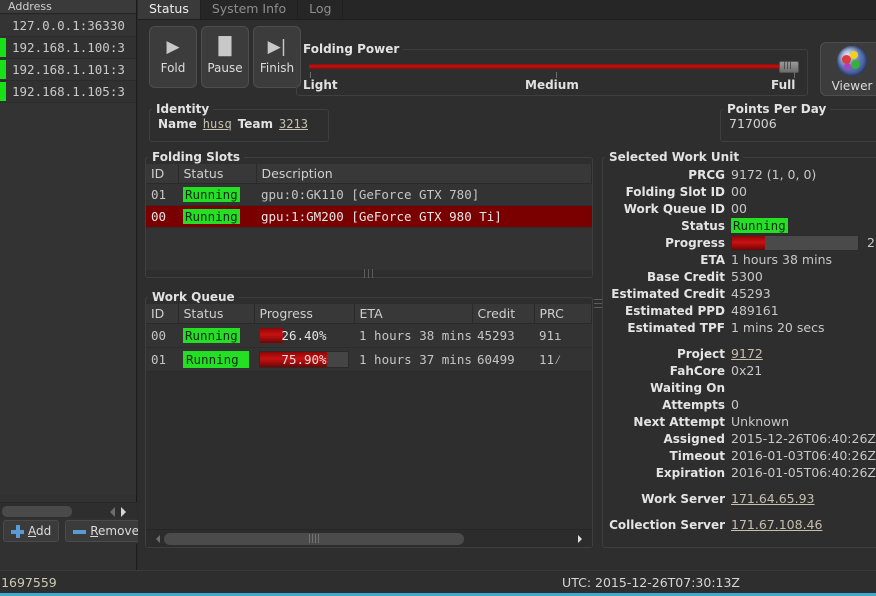 The width and height of the screenshot is (876, 596). Describe the element at coordinates (789, 66) in the screenshot. I see `slider-handle` at that location.